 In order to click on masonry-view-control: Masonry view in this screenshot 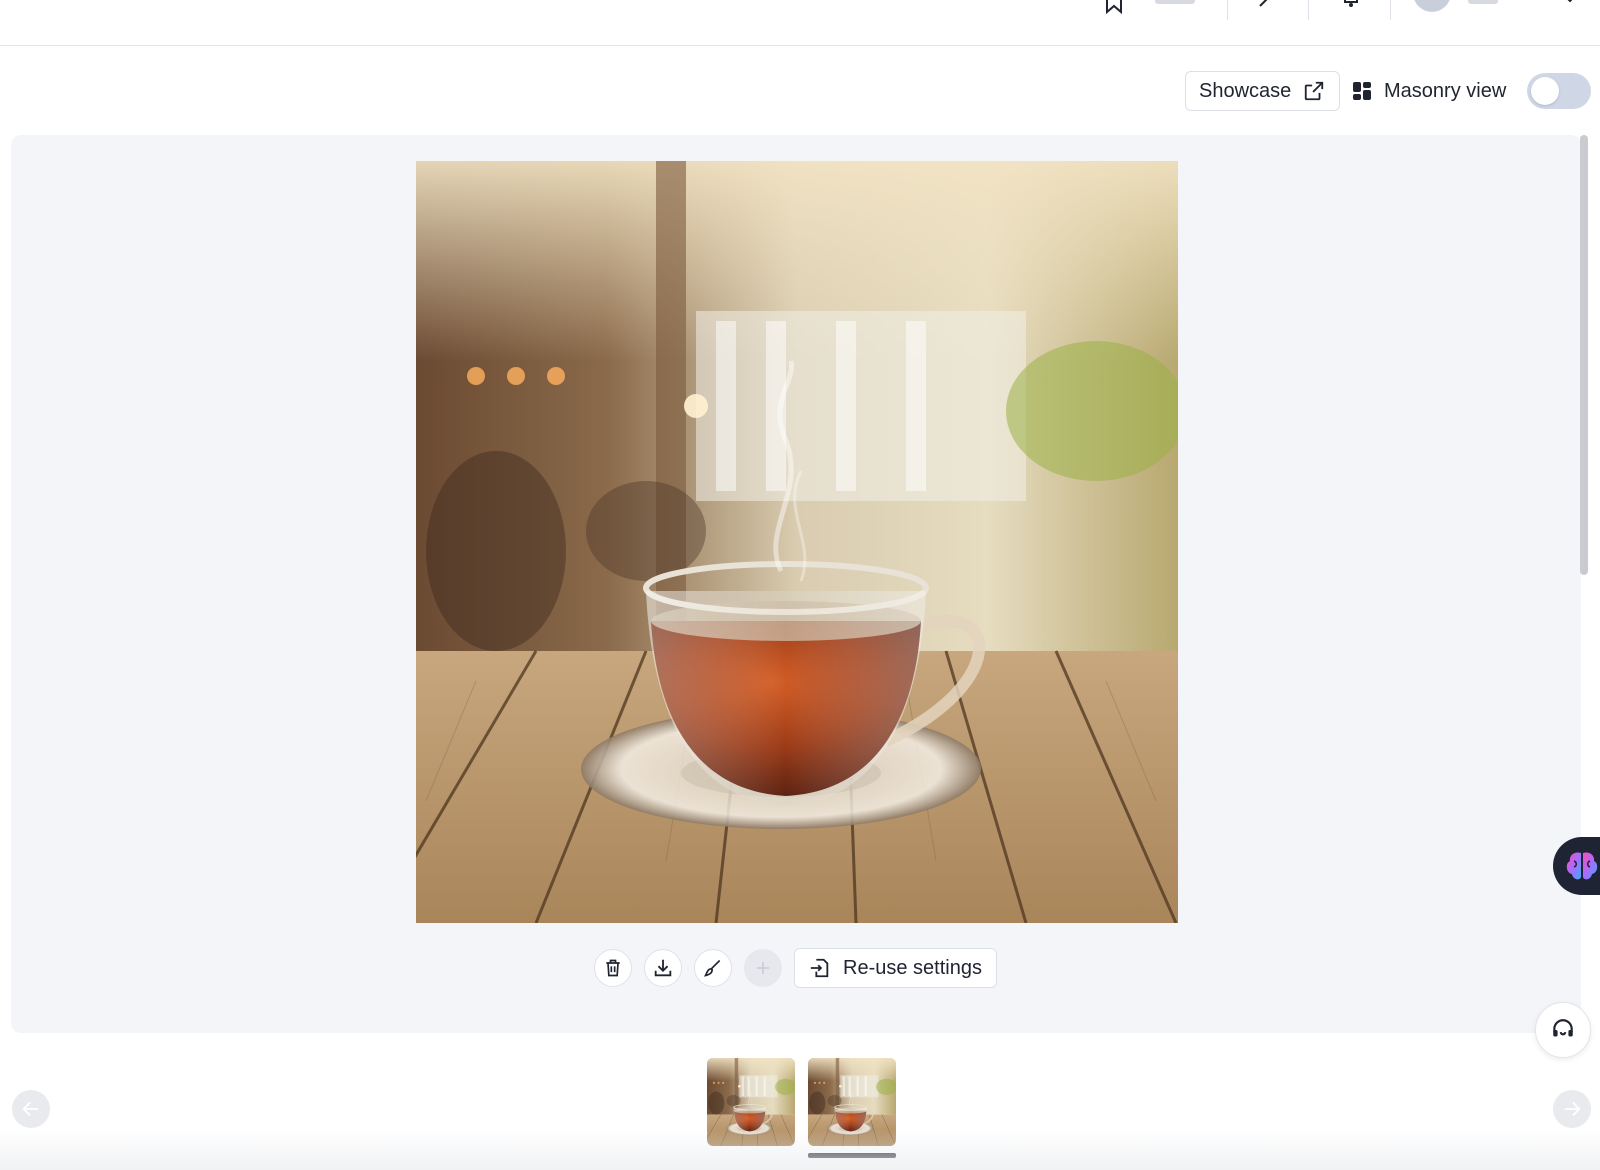, I will do `click(1429, 91)`.